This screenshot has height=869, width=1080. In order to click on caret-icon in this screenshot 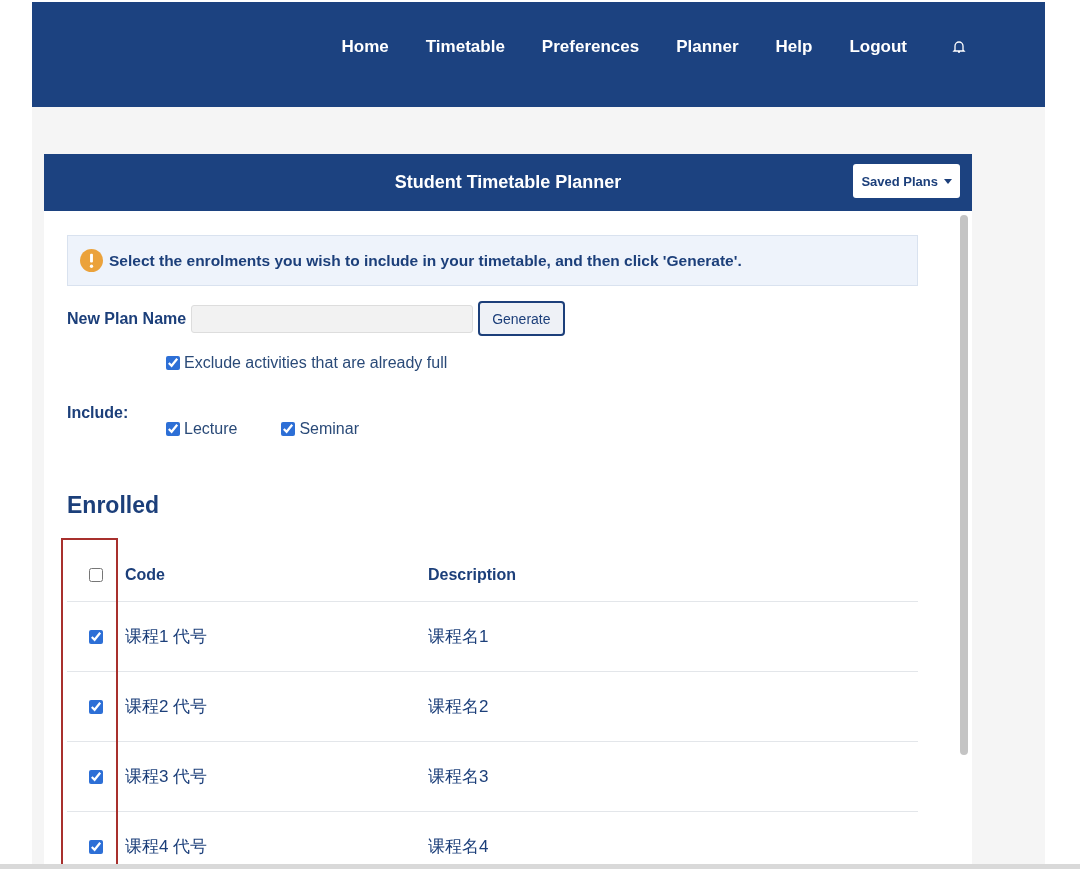, I will do `click(948, 181)`.